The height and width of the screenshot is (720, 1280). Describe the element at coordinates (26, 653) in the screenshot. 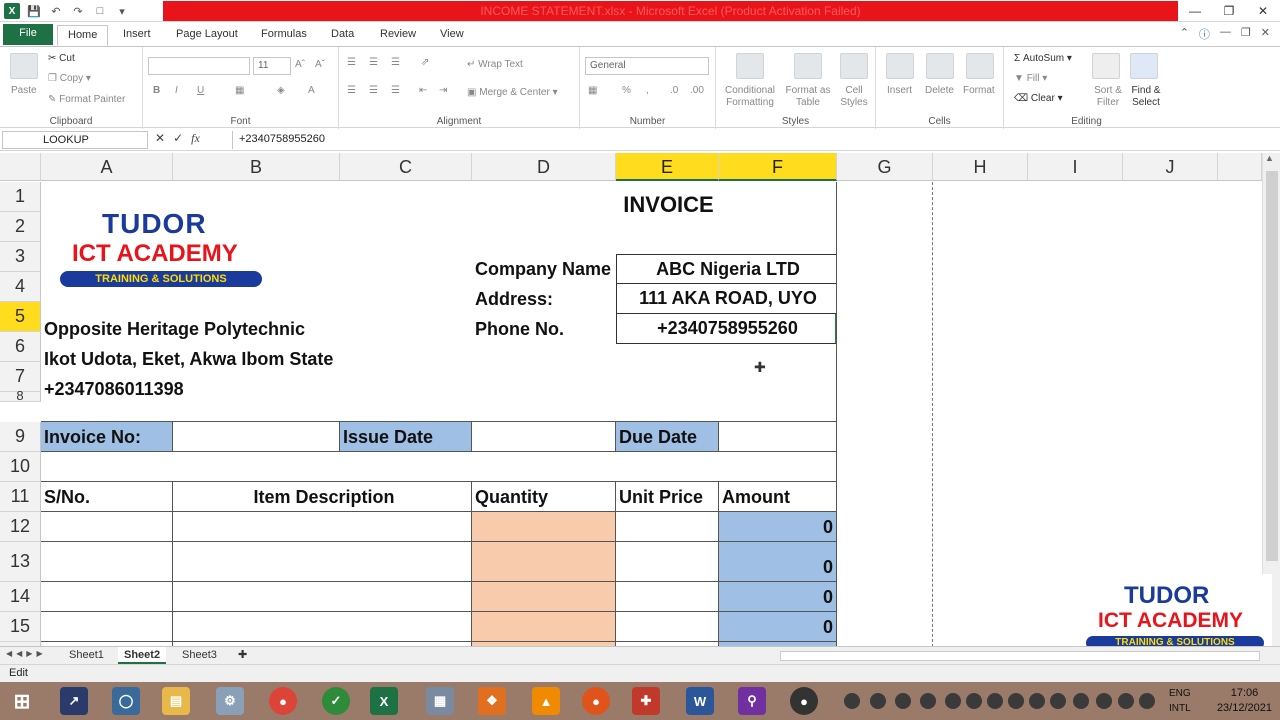

I see `sheet-nav-icons: ◀◀▶▶` at that location.